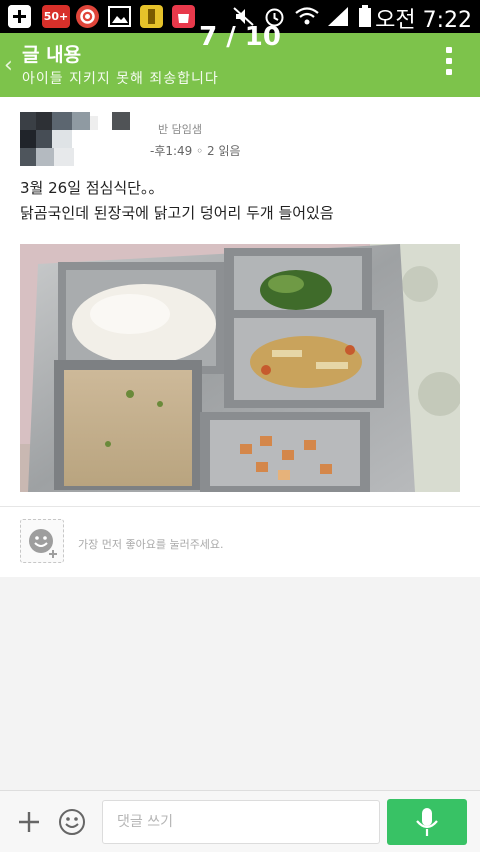 The image size is (480, 852). What do you see at coordinates (240, 542) in the screenshot?
I see `like-section: 가장 먼저 좋아요를 눌러주세요.` at bounding box center [240, 542].